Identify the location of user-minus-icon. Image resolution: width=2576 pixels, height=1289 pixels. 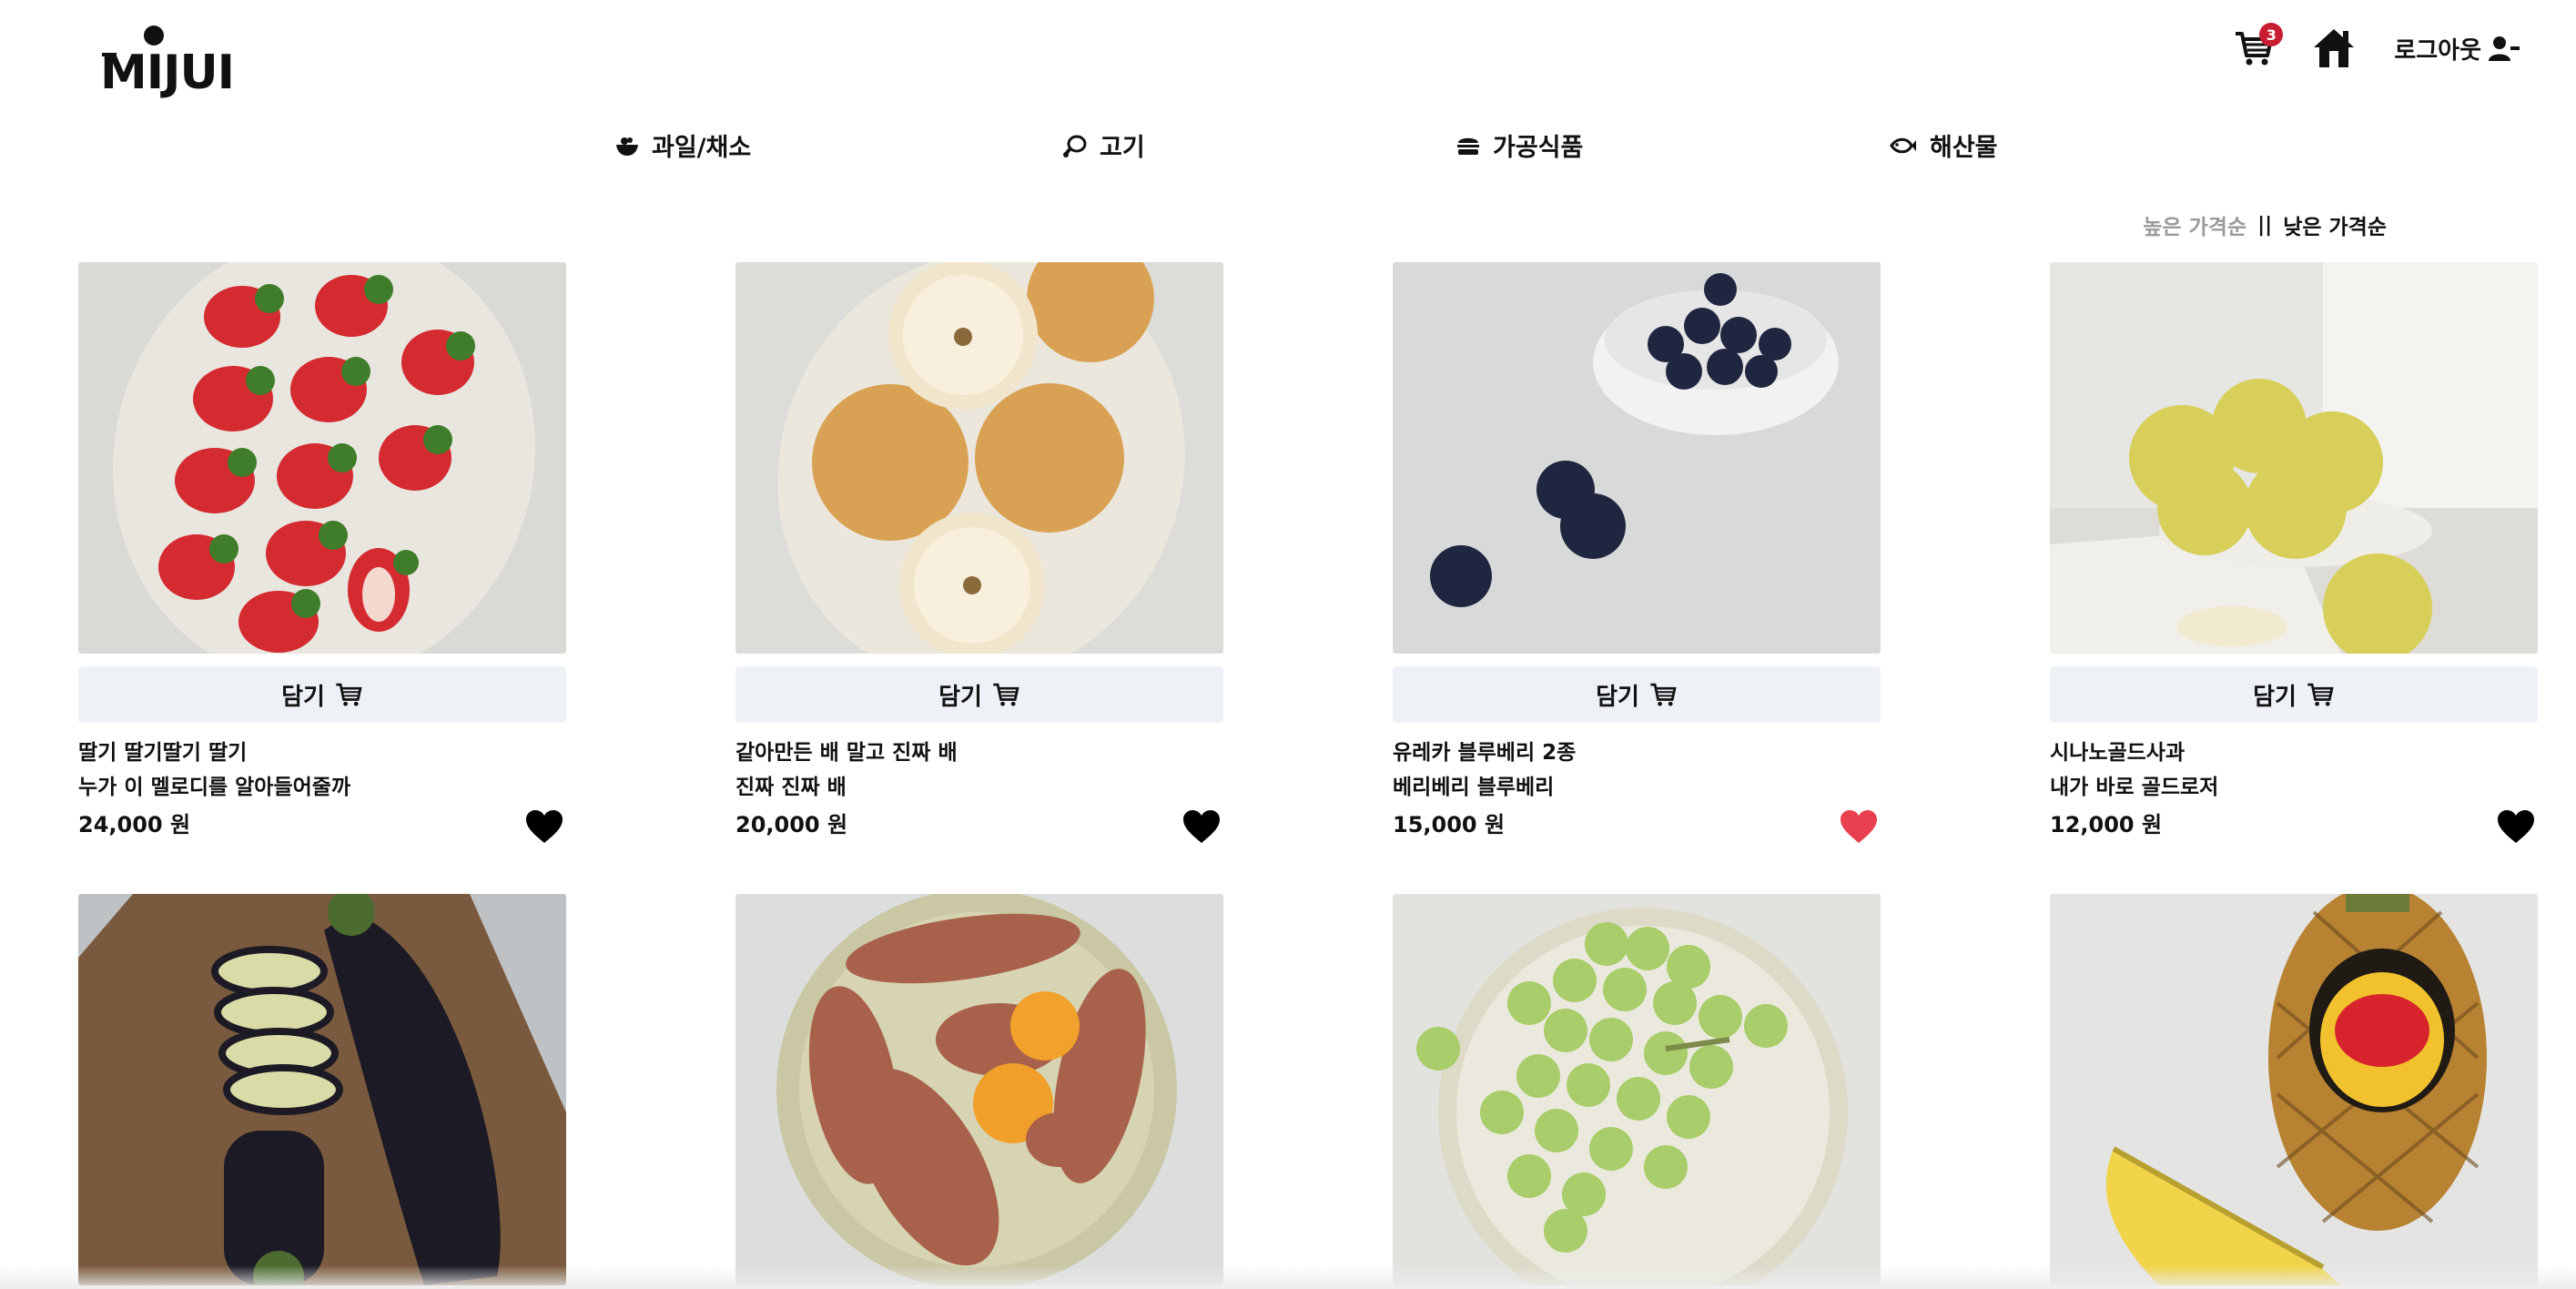
(2504, 48).